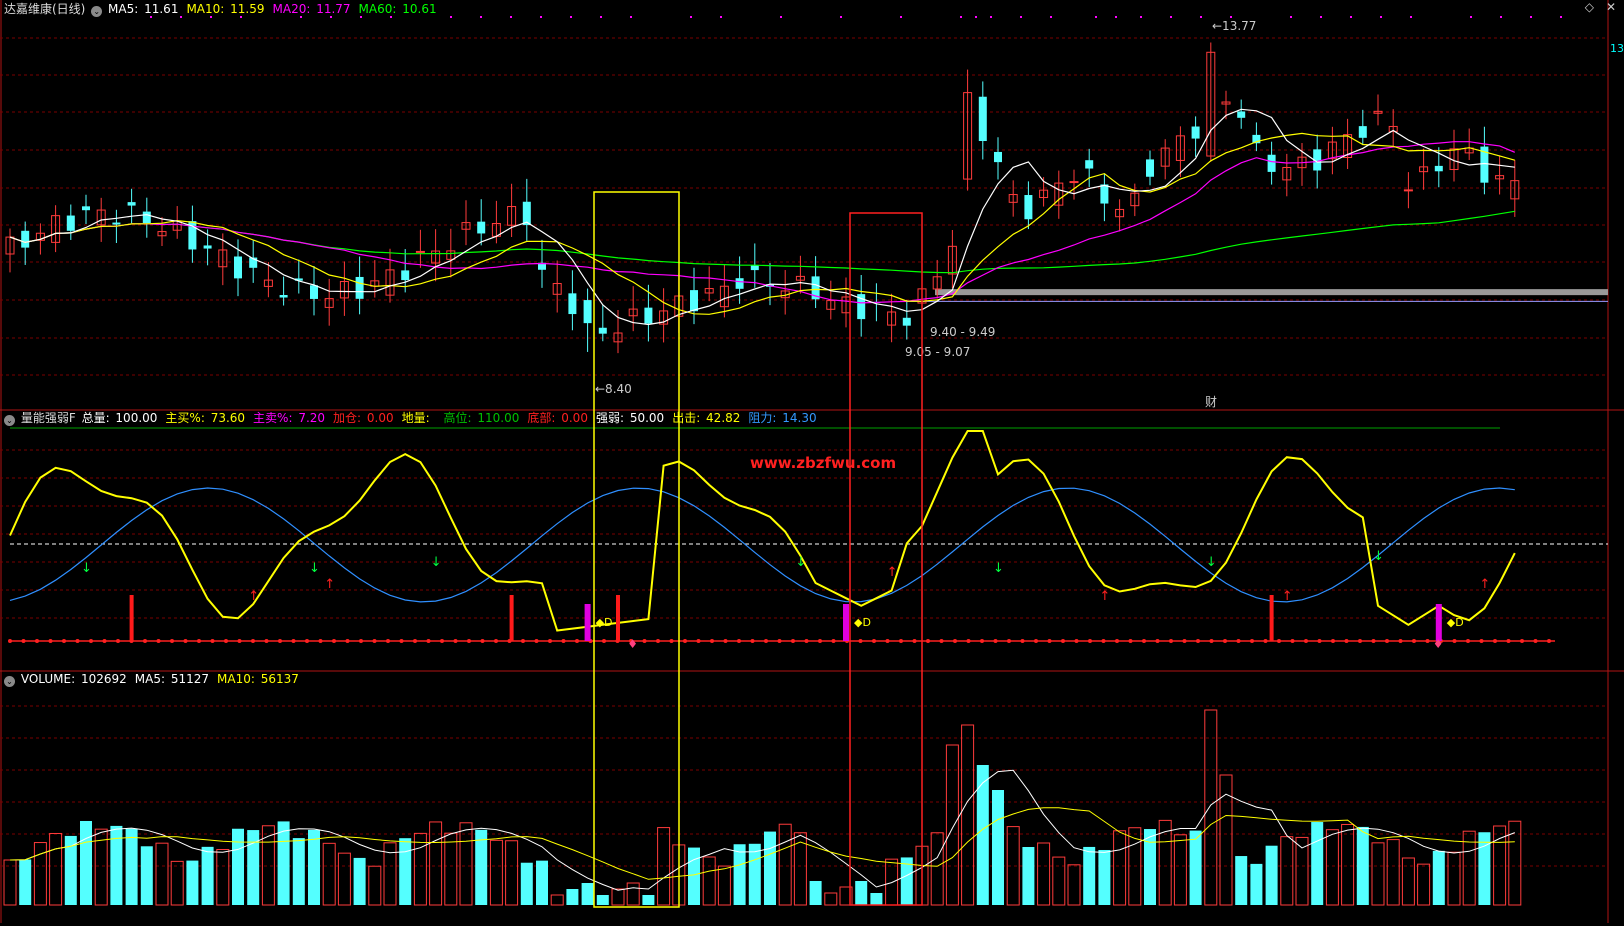 The image size is (1624, 926). Describe the element at coordinates (95, 418) in the screenshot. I see `indicator-field-0-label: 总量:` at that location.